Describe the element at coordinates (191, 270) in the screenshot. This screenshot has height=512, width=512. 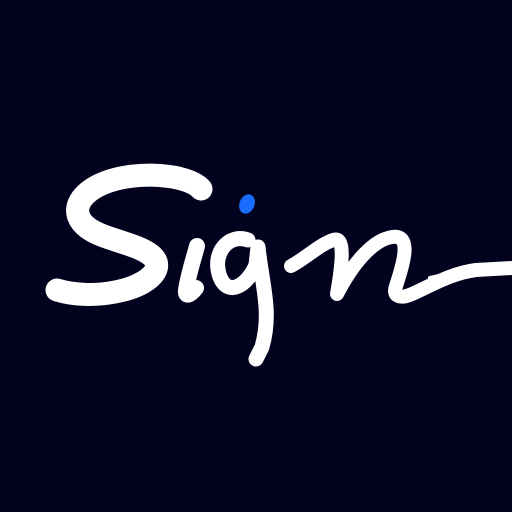
I see `letter-i-stroke` at that location.